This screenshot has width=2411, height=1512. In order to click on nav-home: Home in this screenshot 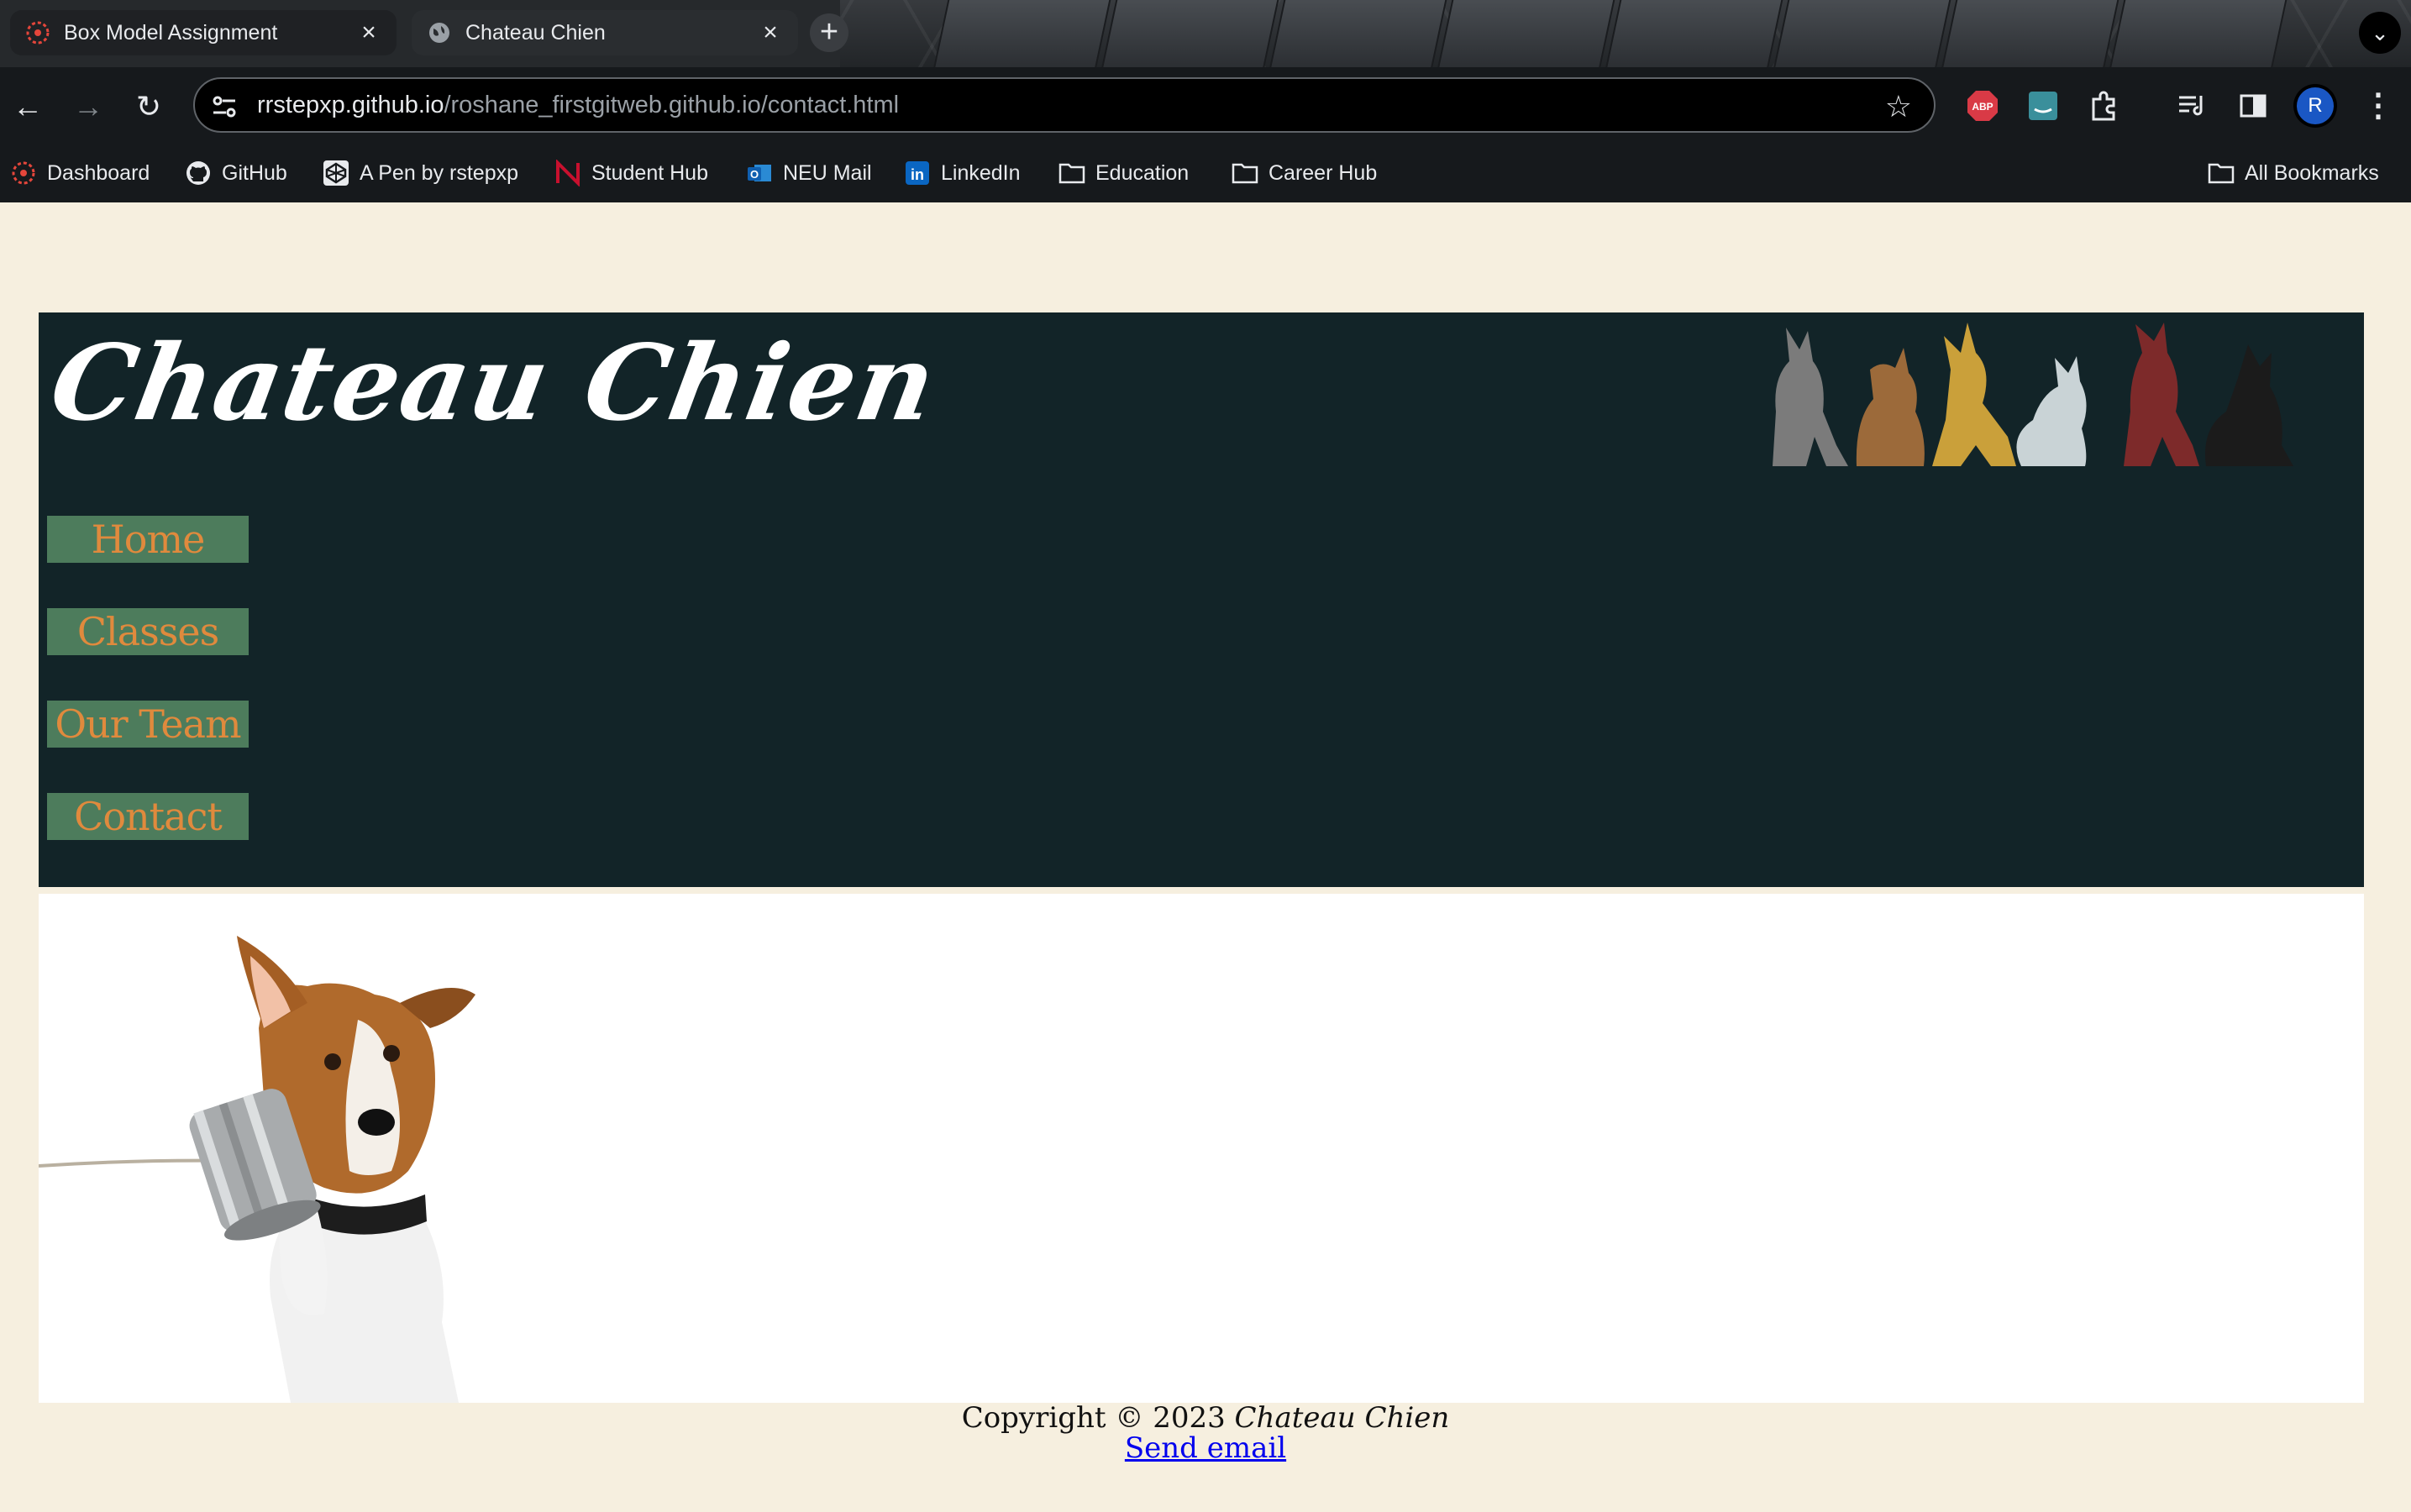, I will do `click(148, 539)`.